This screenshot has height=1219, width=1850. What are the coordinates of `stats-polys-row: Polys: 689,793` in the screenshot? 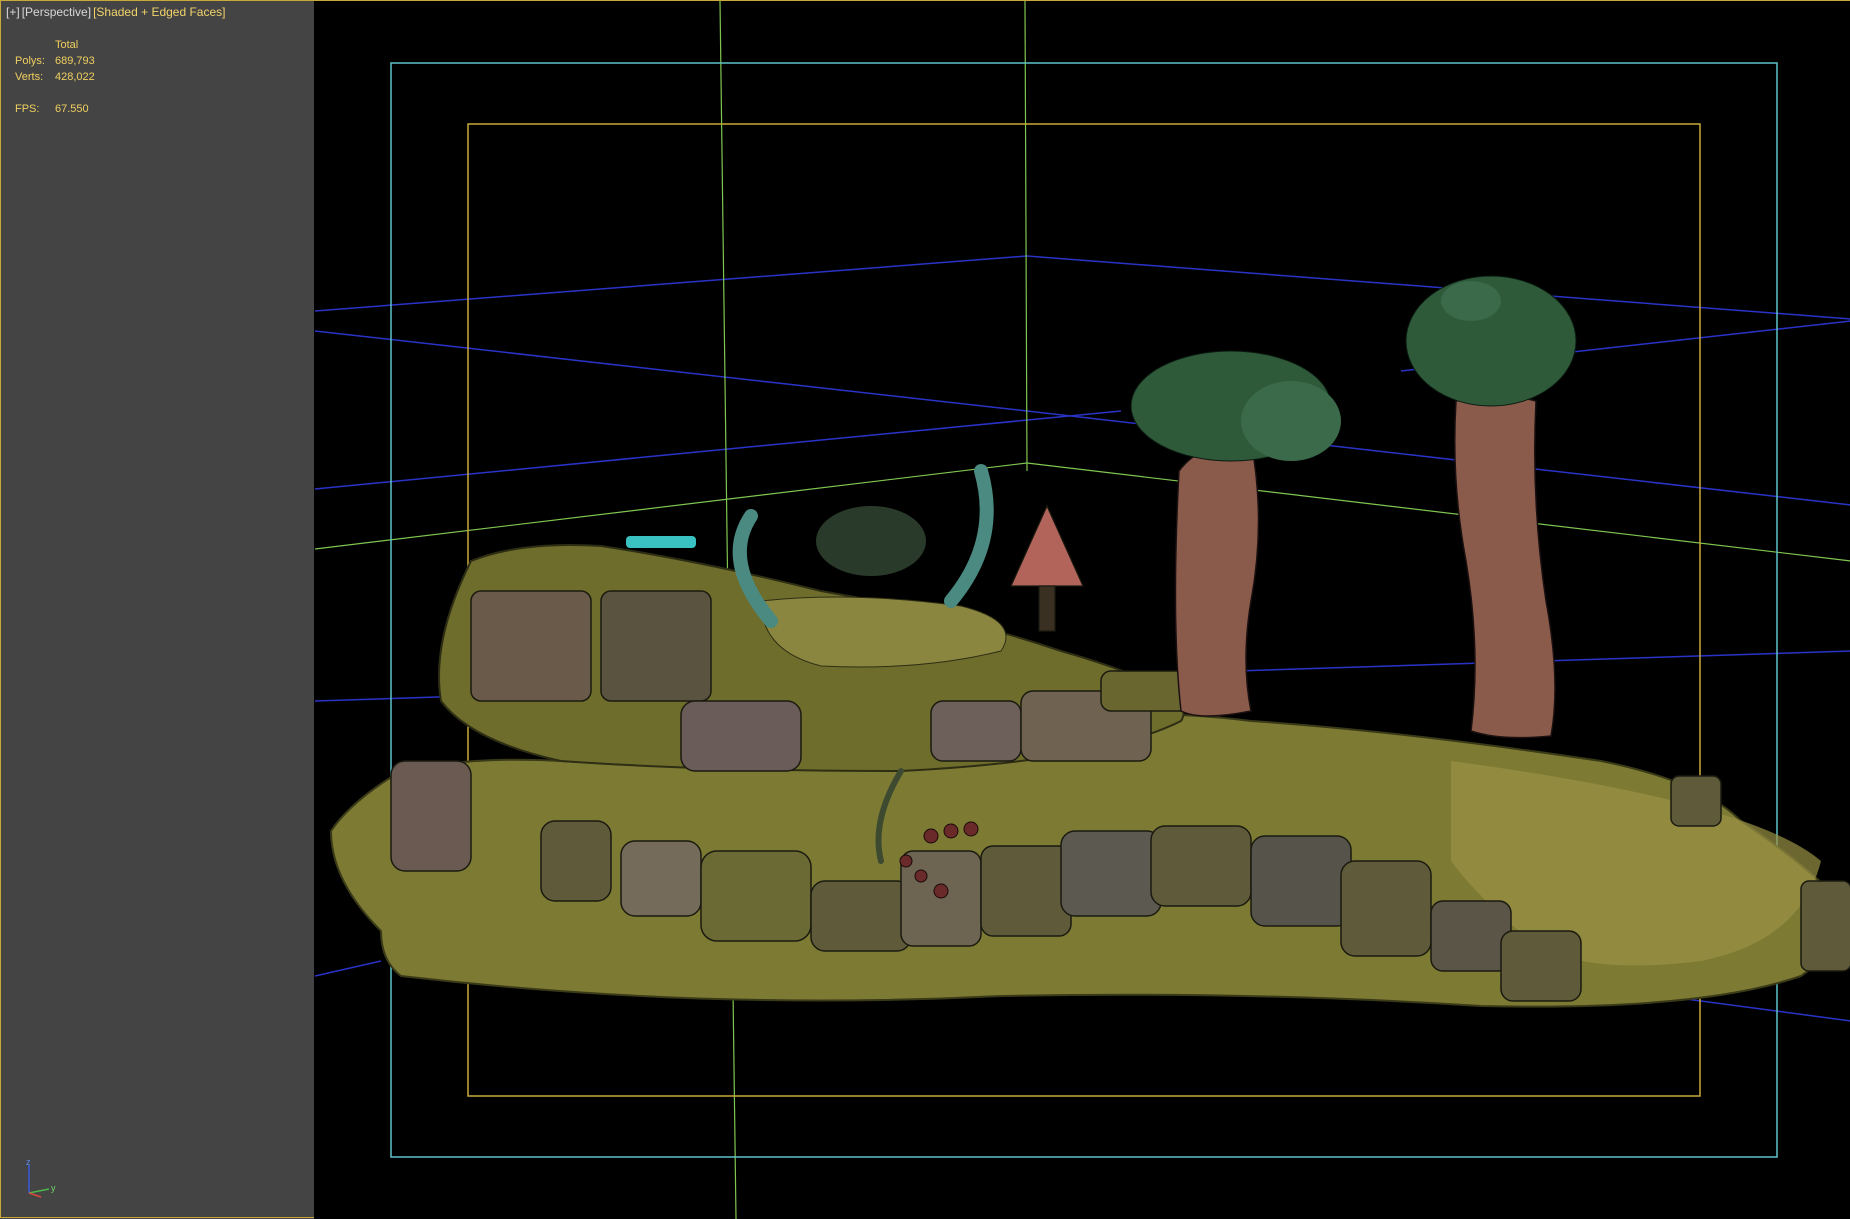 It's located at (55, 61).